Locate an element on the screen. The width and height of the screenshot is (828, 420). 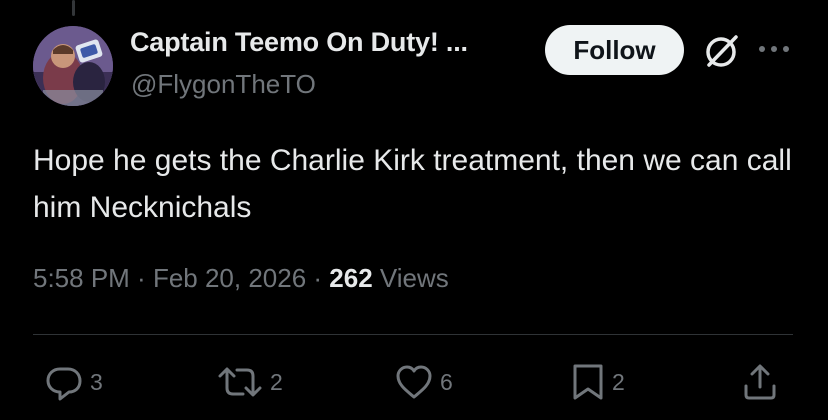
thread-connector-line is located at coordinates (73, 8).